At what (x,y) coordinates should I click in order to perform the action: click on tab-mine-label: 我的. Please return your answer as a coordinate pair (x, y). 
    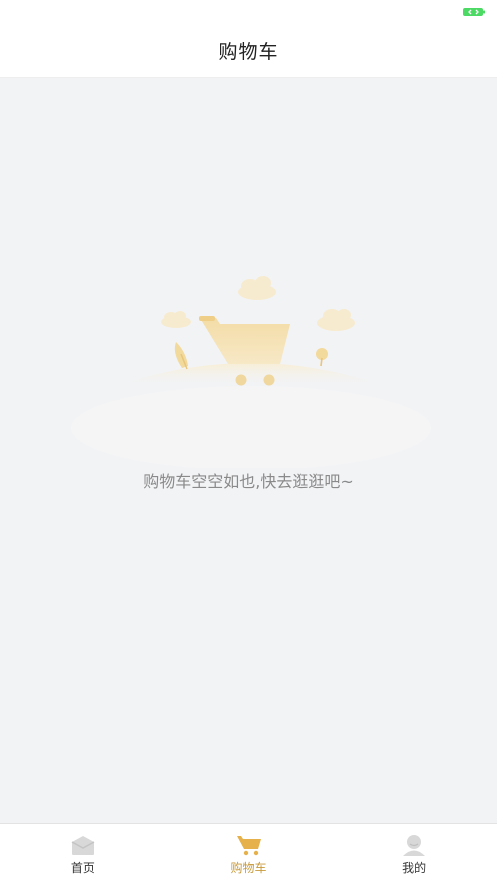
    Looking at the image, I should click on (414, 868).